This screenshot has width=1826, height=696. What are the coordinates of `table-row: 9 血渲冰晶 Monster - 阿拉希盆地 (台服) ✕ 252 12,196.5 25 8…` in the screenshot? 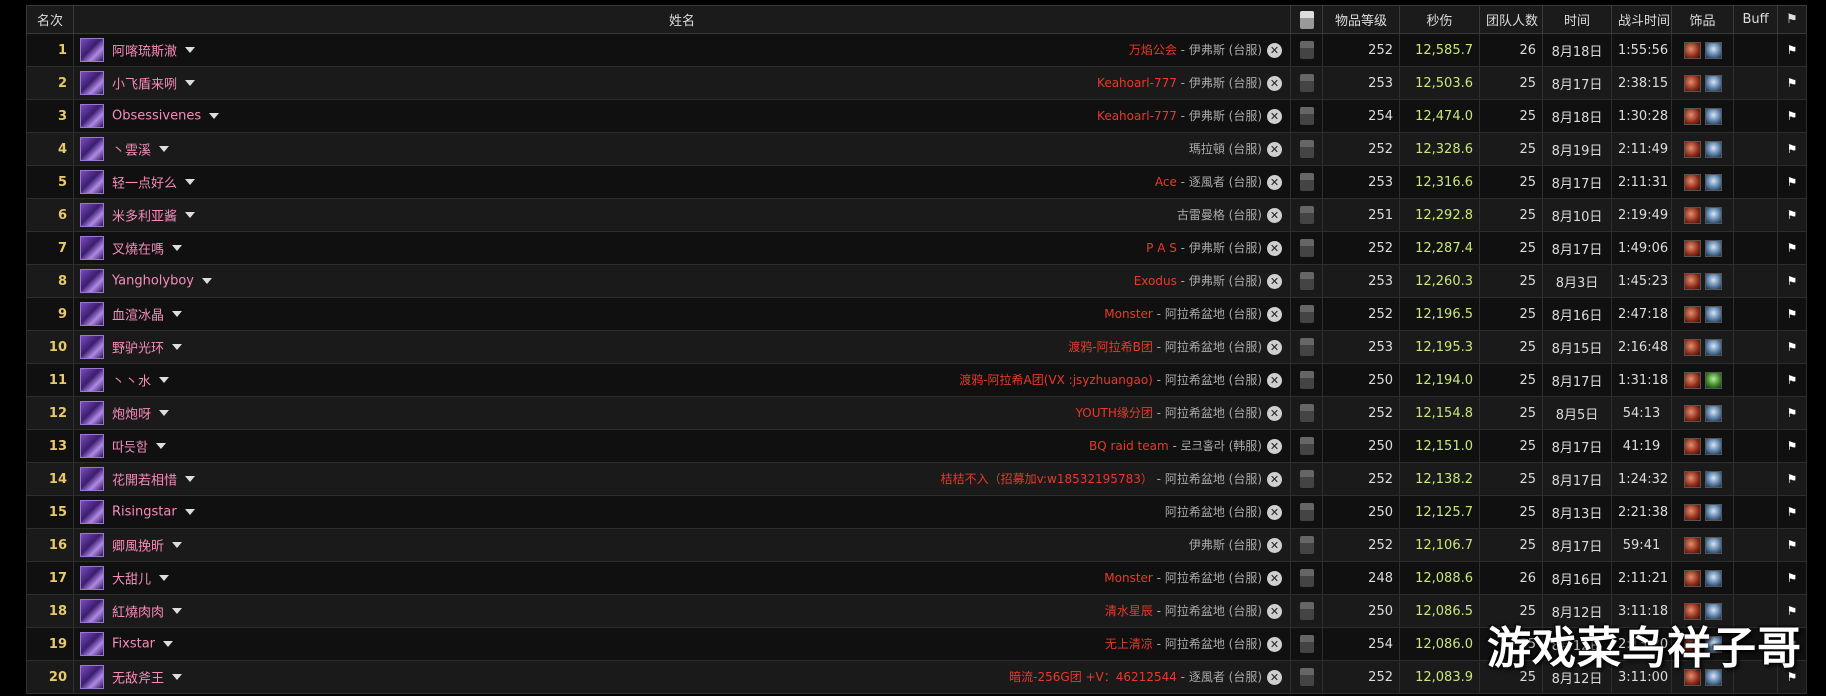 It's located at (916, 314).